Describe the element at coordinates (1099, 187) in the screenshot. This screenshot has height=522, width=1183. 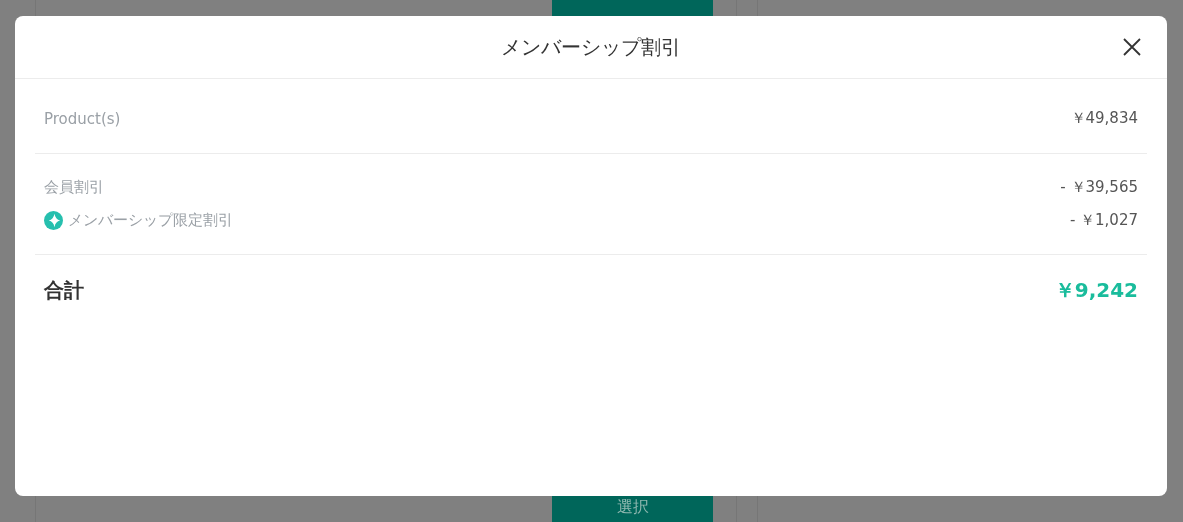
I see `discount-amount: - ￥39,565` at that location.